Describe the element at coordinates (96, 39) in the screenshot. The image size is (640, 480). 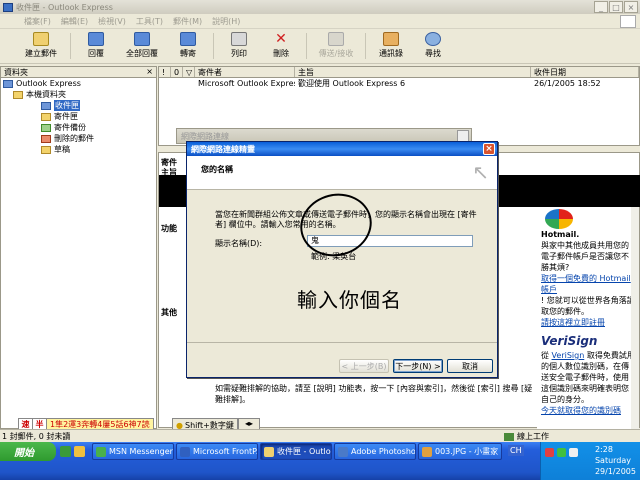
I see `reply-icon` at that location.